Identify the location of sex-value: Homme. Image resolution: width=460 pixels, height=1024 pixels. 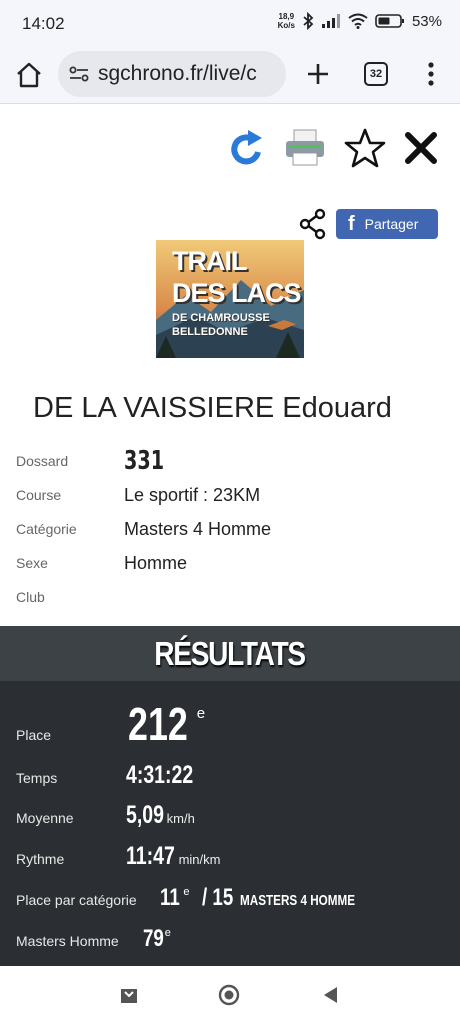
(156, 562).